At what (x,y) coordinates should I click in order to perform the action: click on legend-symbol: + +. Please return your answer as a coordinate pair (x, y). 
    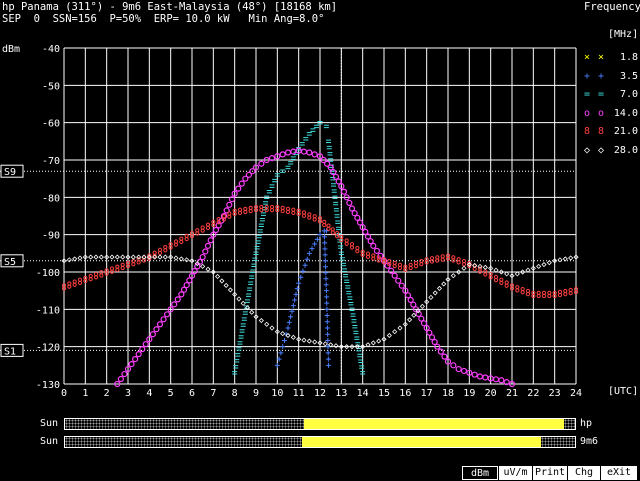
    Looking at the image, I should click on (595, 76).